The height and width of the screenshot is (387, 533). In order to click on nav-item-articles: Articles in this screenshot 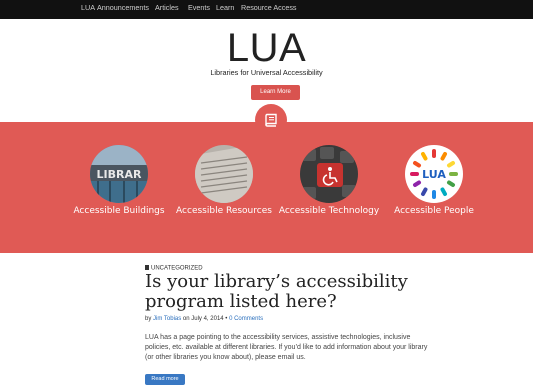, I will do `click(167, 7)`.